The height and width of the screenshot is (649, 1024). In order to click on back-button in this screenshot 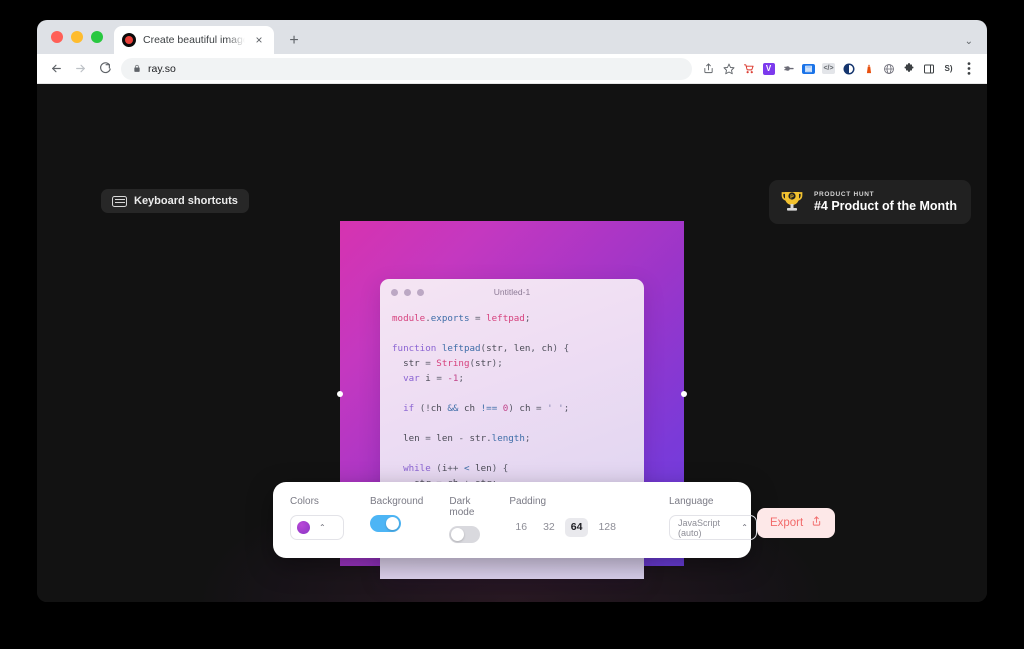, I will do `click(56, 69)`.